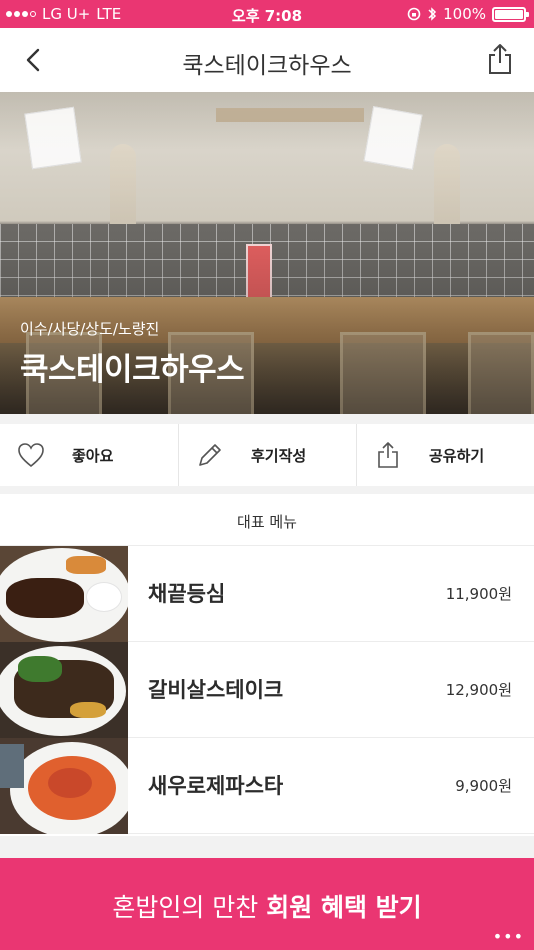  Describe the element at coordinates (210, 455) in the screenshot. I see `pencil-icon` at that location.